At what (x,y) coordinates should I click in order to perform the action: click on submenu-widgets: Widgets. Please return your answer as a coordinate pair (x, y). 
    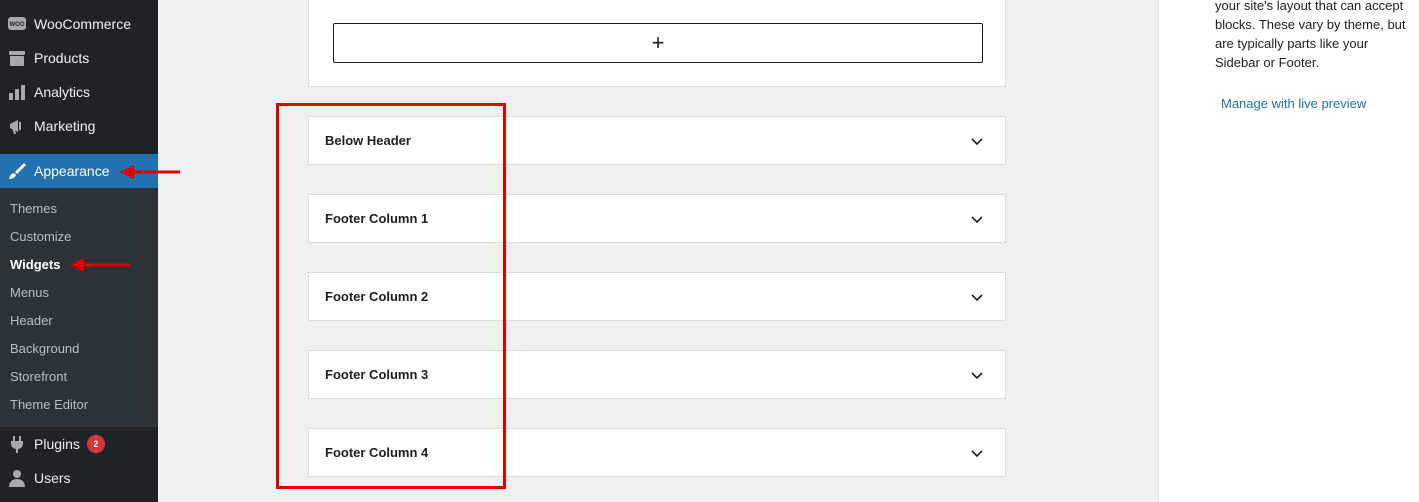
    Looking at the image, I should click on (35, 265).